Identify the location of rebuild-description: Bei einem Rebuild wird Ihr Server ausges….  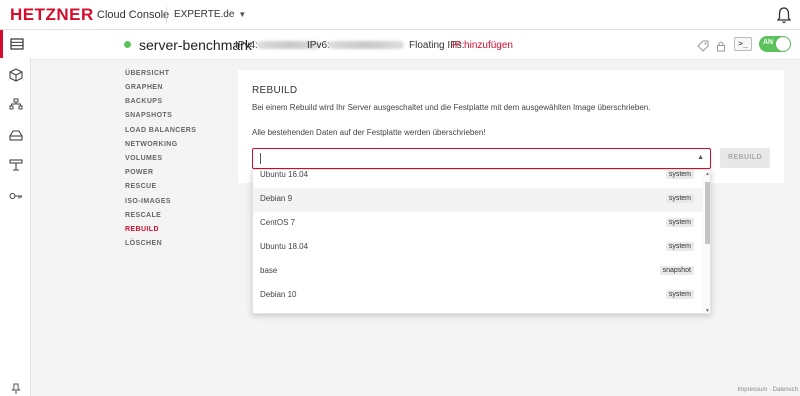
(451, 107).